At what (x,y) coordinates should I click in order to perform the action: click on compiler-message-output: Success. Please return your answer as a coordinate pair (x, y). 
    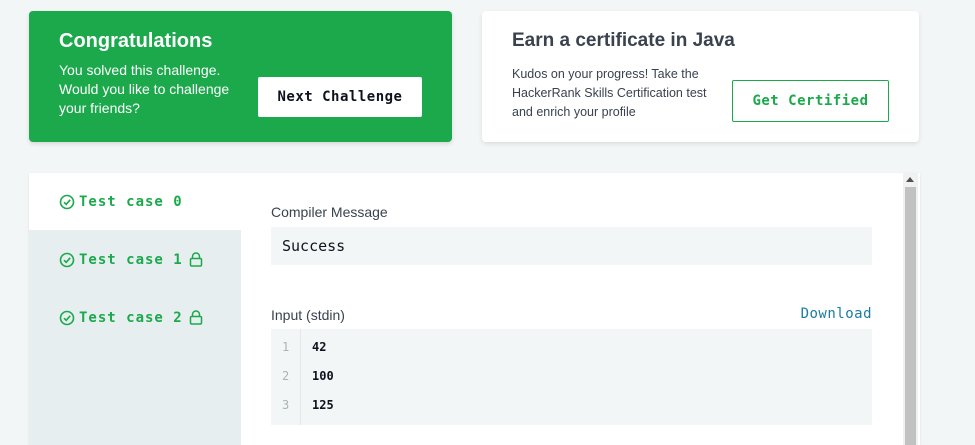
    Looking at the image, I should click on (571, 246).